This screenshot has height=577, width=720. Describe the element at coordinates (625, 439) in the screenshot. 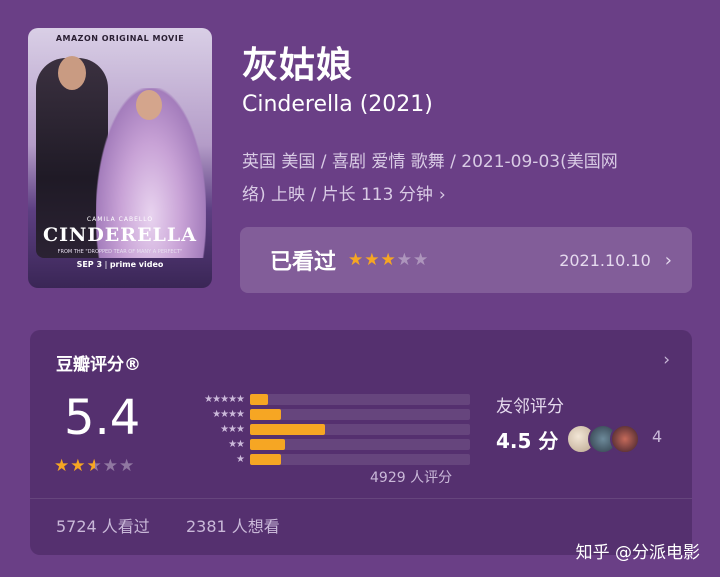

I see `avatar` at that location.